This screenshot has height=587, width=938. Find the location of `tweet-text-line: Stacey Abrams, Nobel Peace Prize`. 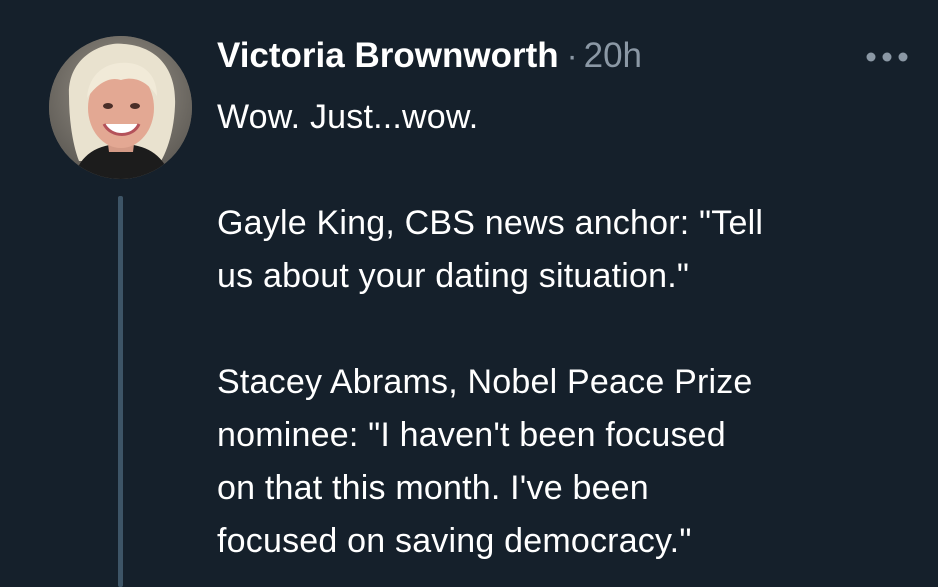

tweet-text-line: Stacey Abrams, Nobel Peace Prize is located at coordinates (485, 382).